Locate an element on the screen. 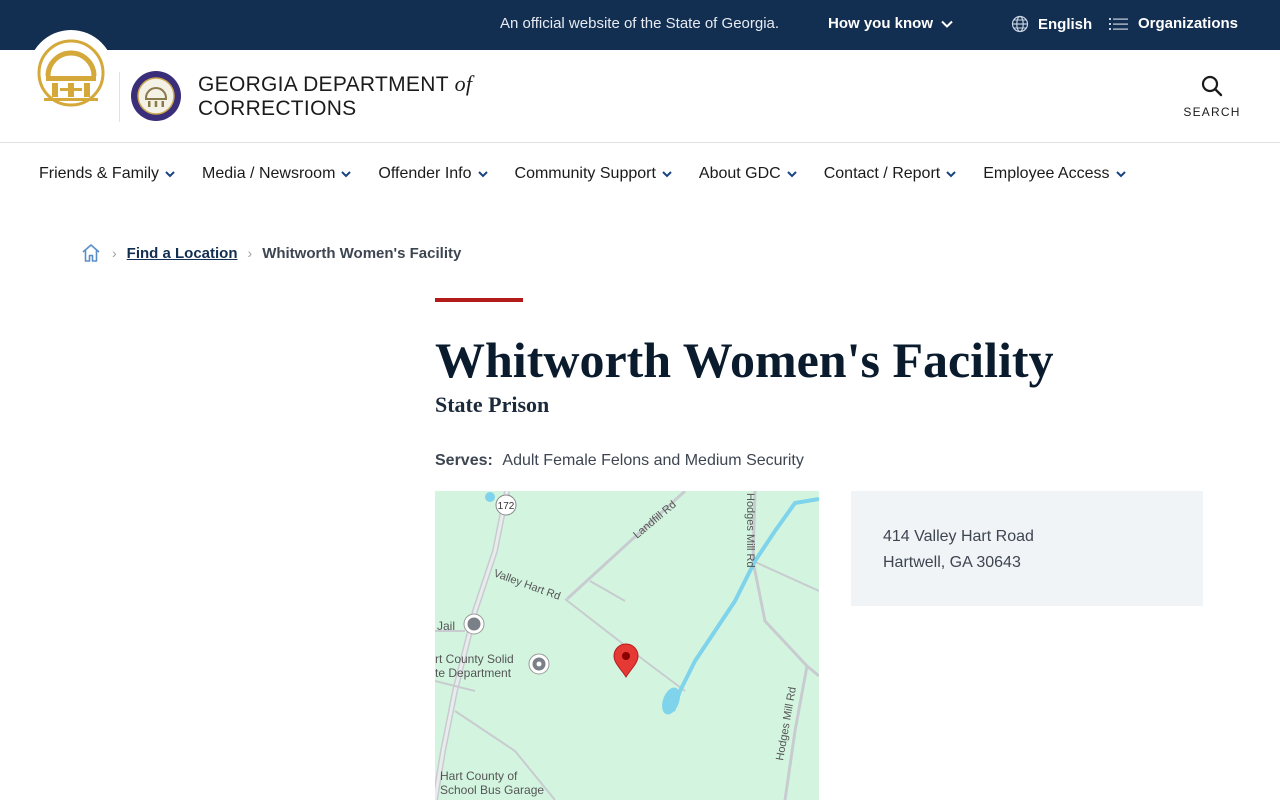 The height and width of the screenshot is (800, 1280). nav-item-label: Employee Access is located at coordinates (1046, 173).